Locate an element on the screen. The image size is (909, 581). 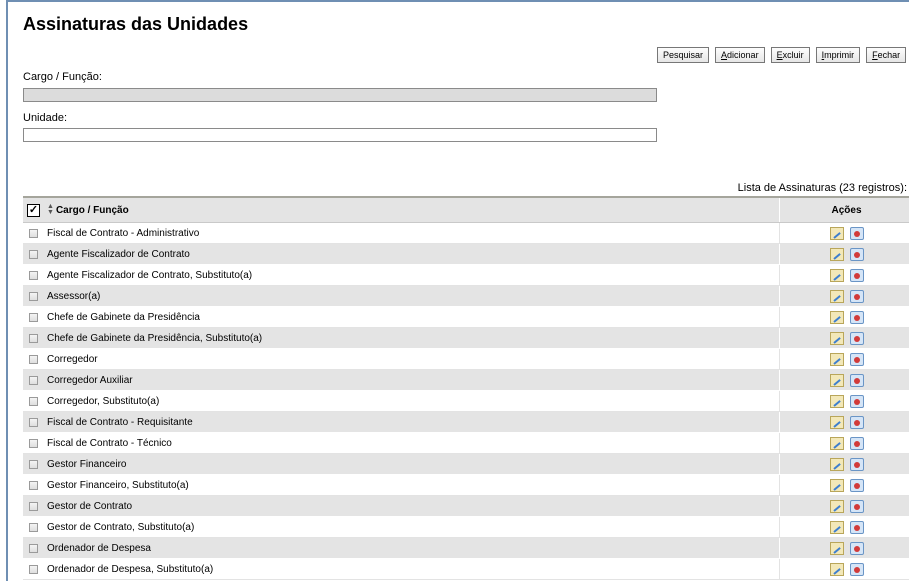
table-row: Fiscal de Contrato - Administrativo is located at coordinates (466, 233).